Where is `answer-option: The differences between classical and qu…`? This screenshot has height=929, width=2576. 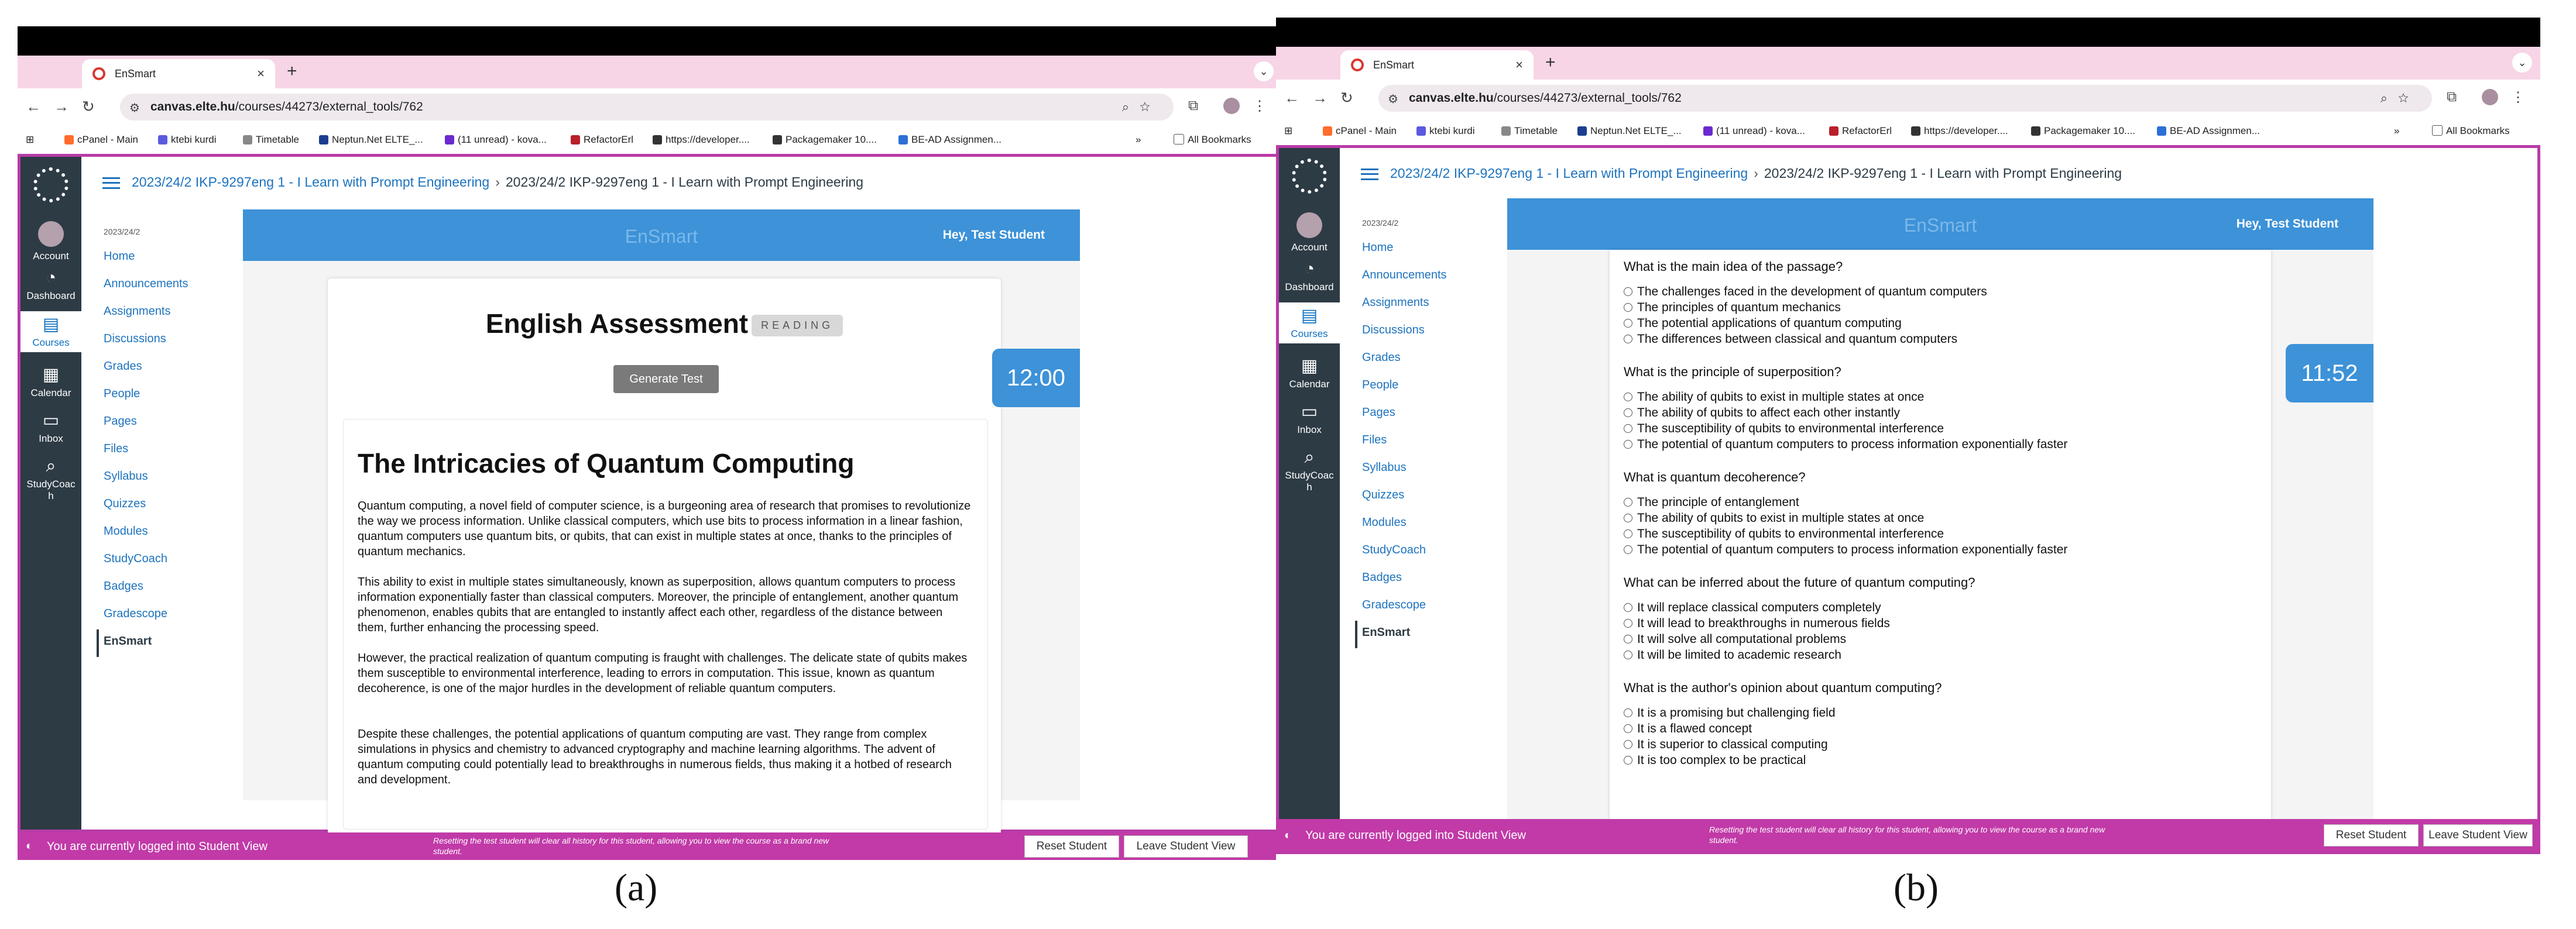
answer-option: The differences between classical and qu… is located at coordinates (1946, 339).